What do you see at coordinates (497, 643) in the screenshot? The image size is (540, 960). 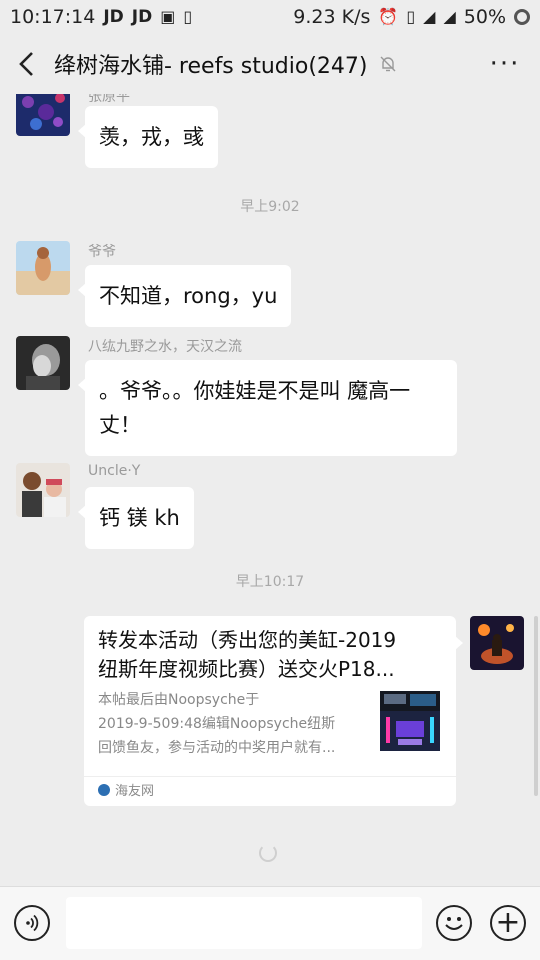 I see `my-avatar` at bounding box center [497, 643].